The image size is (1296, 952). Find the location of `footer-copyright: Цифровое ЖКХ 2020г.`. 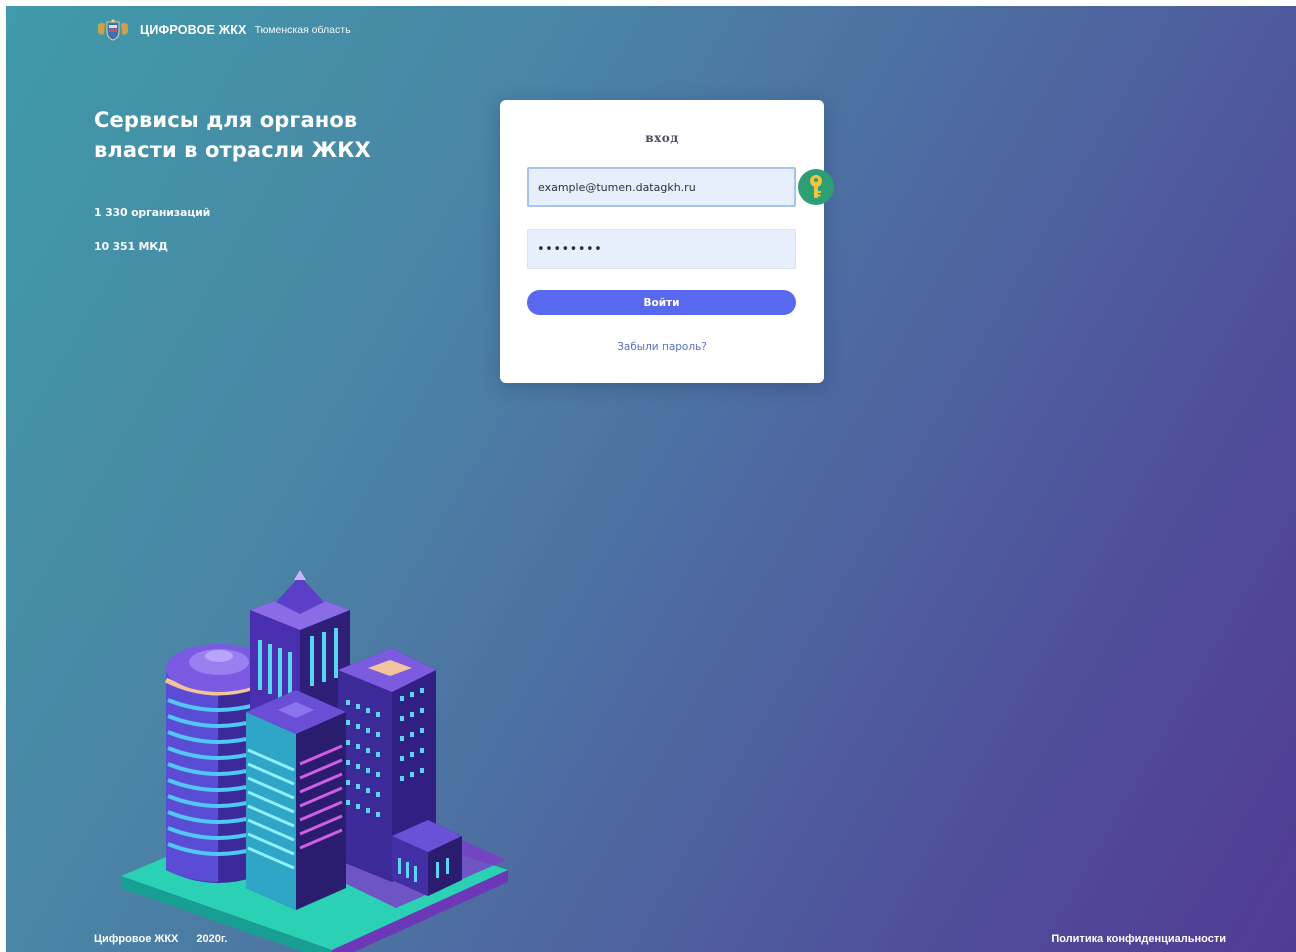

footer-copyright: Цифровое ЖКХ 2020г. is located at coordinates (160, 939).